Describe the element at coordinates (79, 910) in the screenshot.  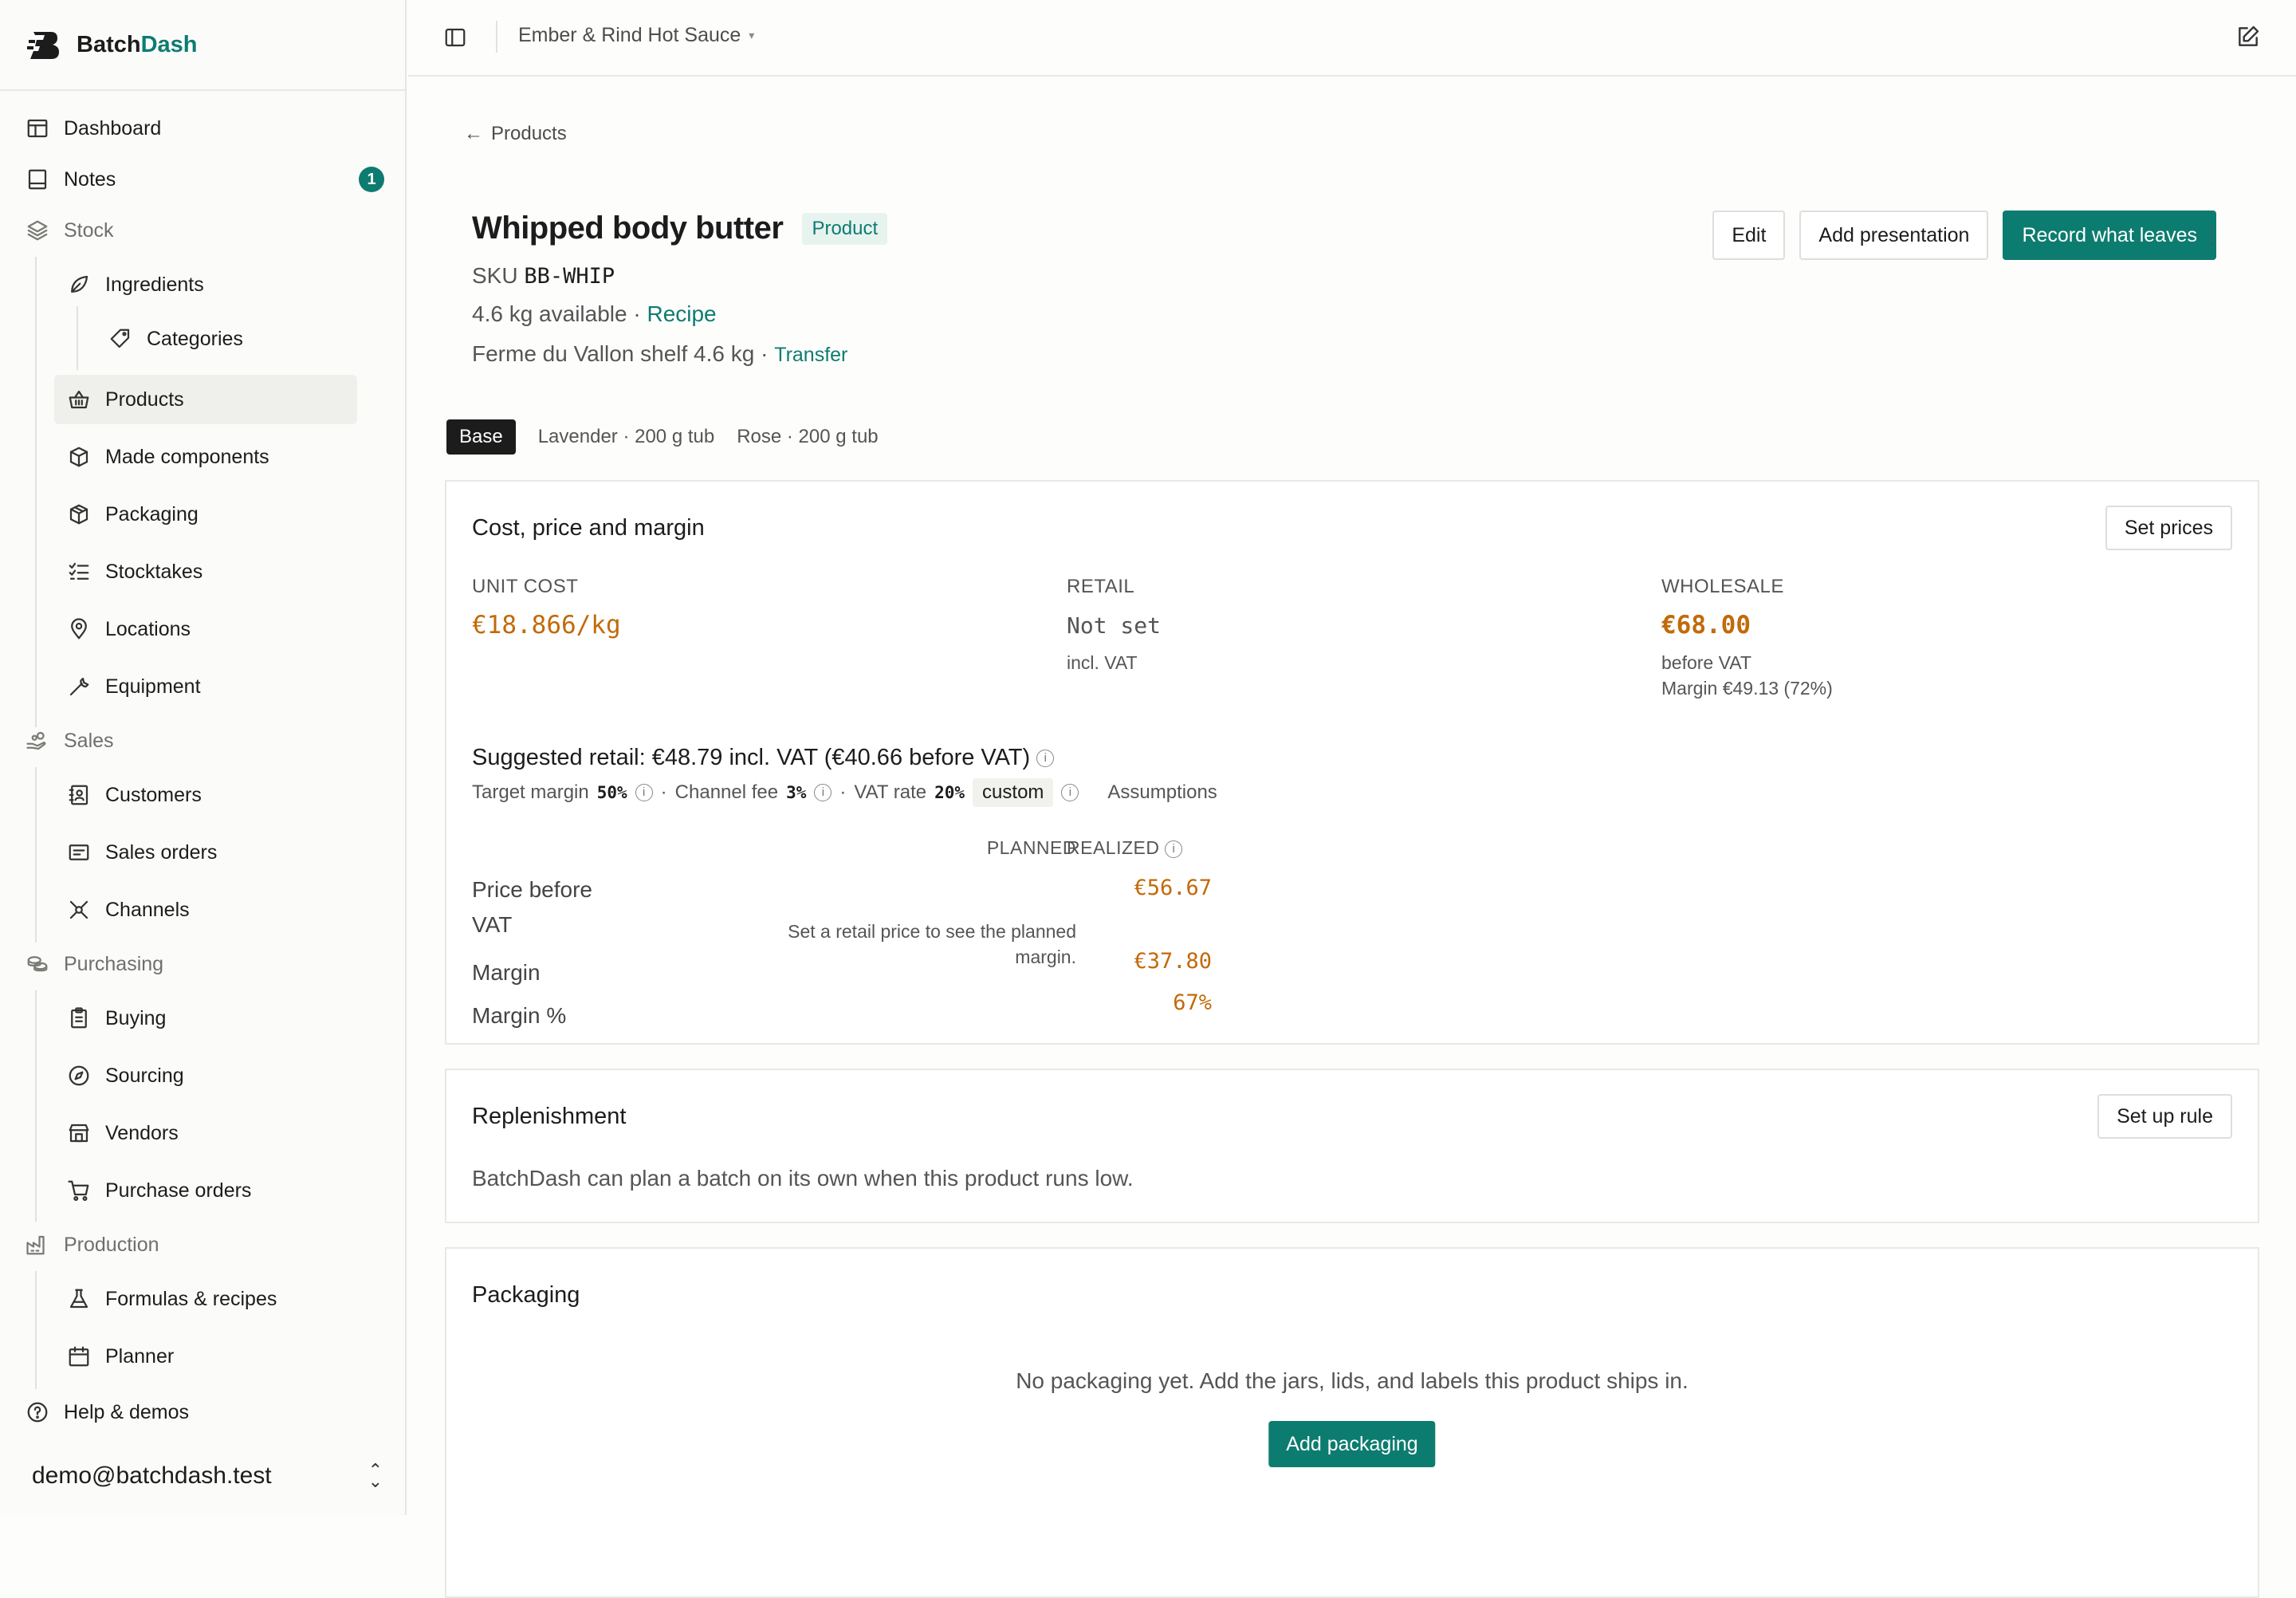
I see `network-icon` at that location.